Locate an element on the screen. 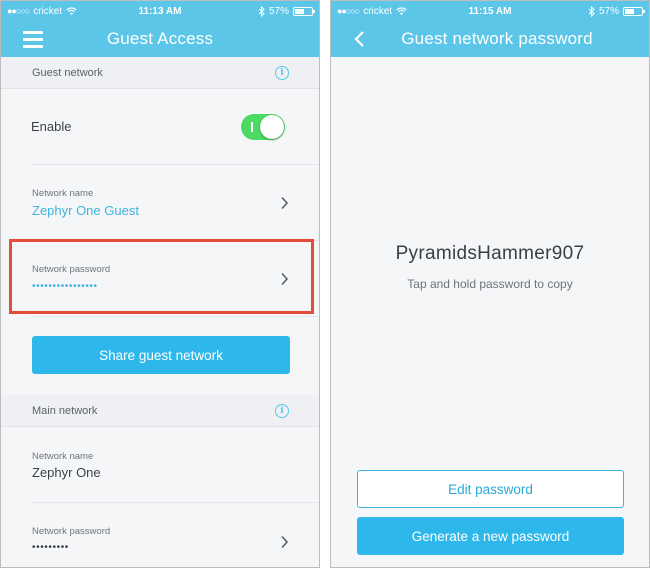 The height and width of the screenshot is (568, 650). enable-toggle is located at coordinates (263, 126).